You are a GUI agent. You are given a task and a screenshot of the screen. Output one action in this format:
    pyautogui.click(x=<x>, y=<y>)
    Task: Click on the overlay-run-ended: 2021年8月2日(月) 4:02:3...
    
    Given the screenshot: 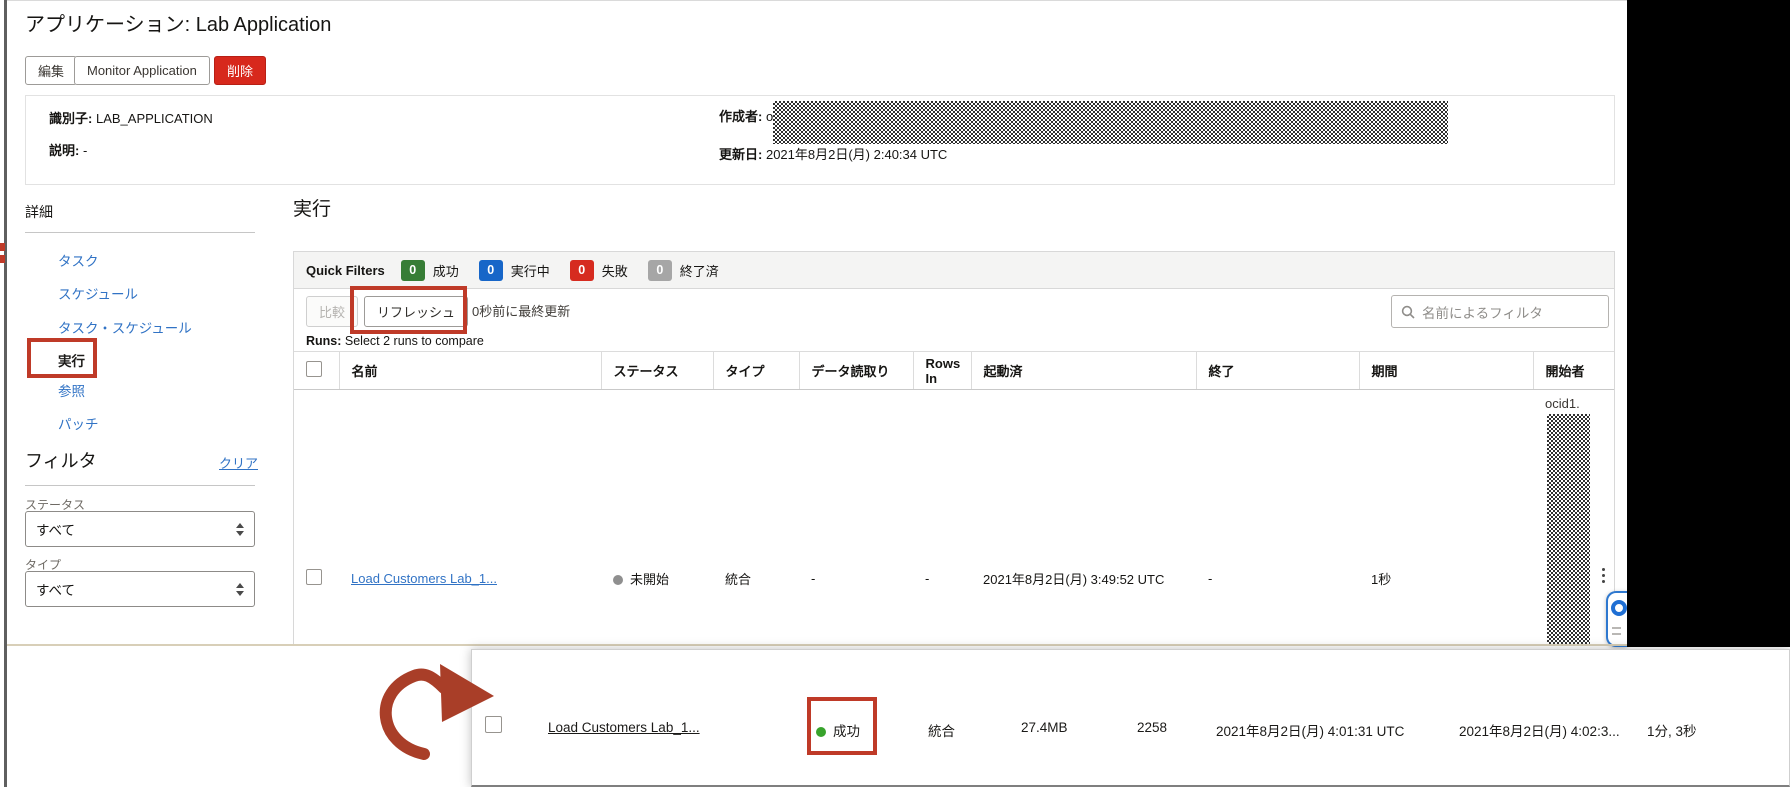 What is the action you would take?
    pyautogui.click(x=1539, y=731)
    